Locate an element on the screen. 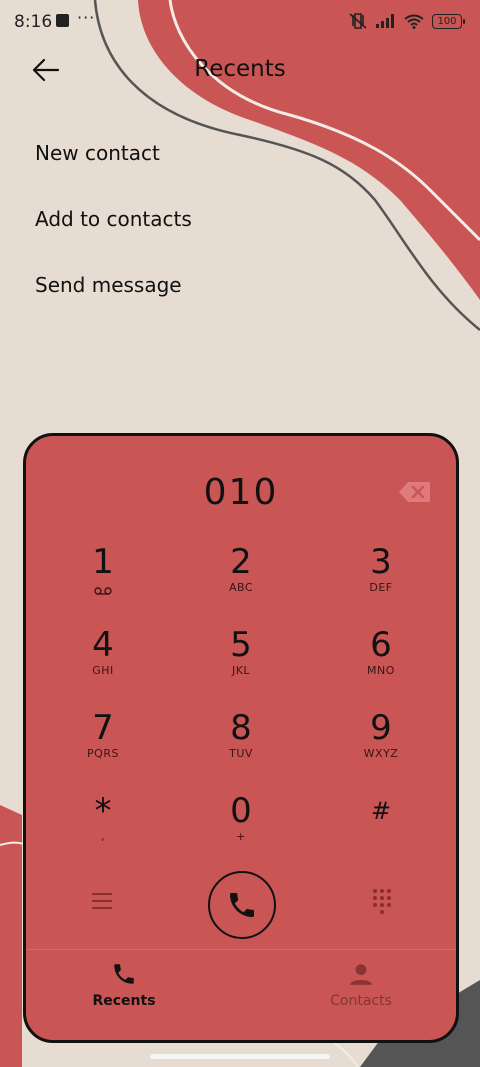 This screenshot has height=1067, width=480. dial-key-letters: , is located at coordinates (103, 836).